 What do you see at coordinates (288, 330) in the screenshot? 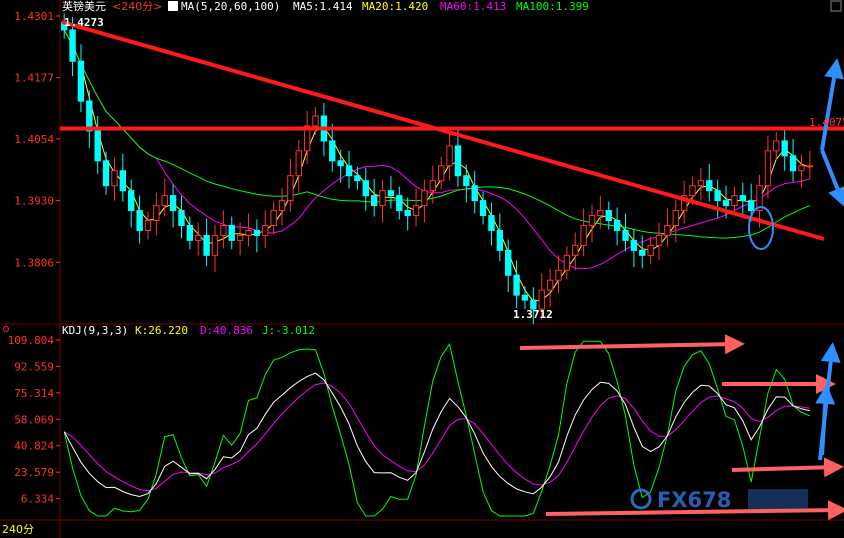
I see `kdj-j-value: J:-3.012` at bounding box center [288, 330].